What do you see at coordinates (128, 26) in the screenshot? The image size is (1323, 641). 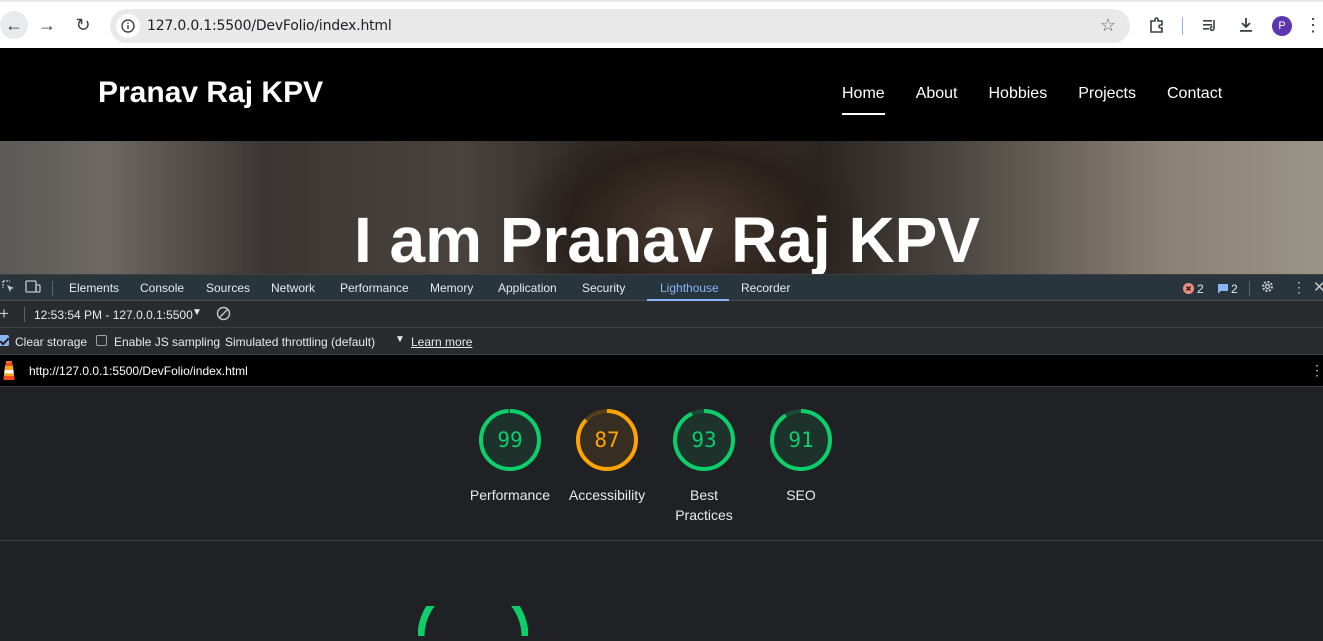 I see `site-info-icon` at bounding box center [128, 26].